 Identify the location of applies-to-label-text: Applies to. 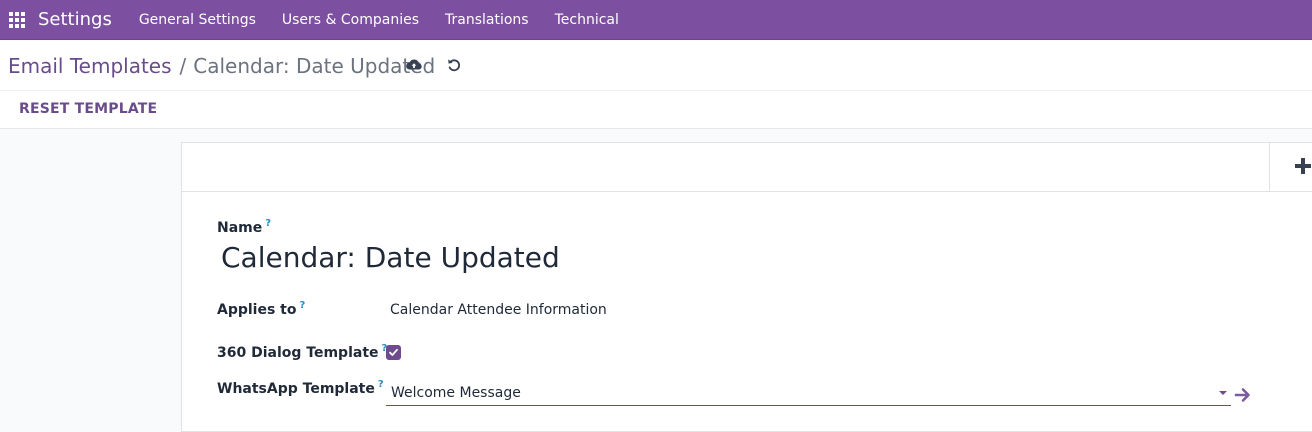
(257, 310).